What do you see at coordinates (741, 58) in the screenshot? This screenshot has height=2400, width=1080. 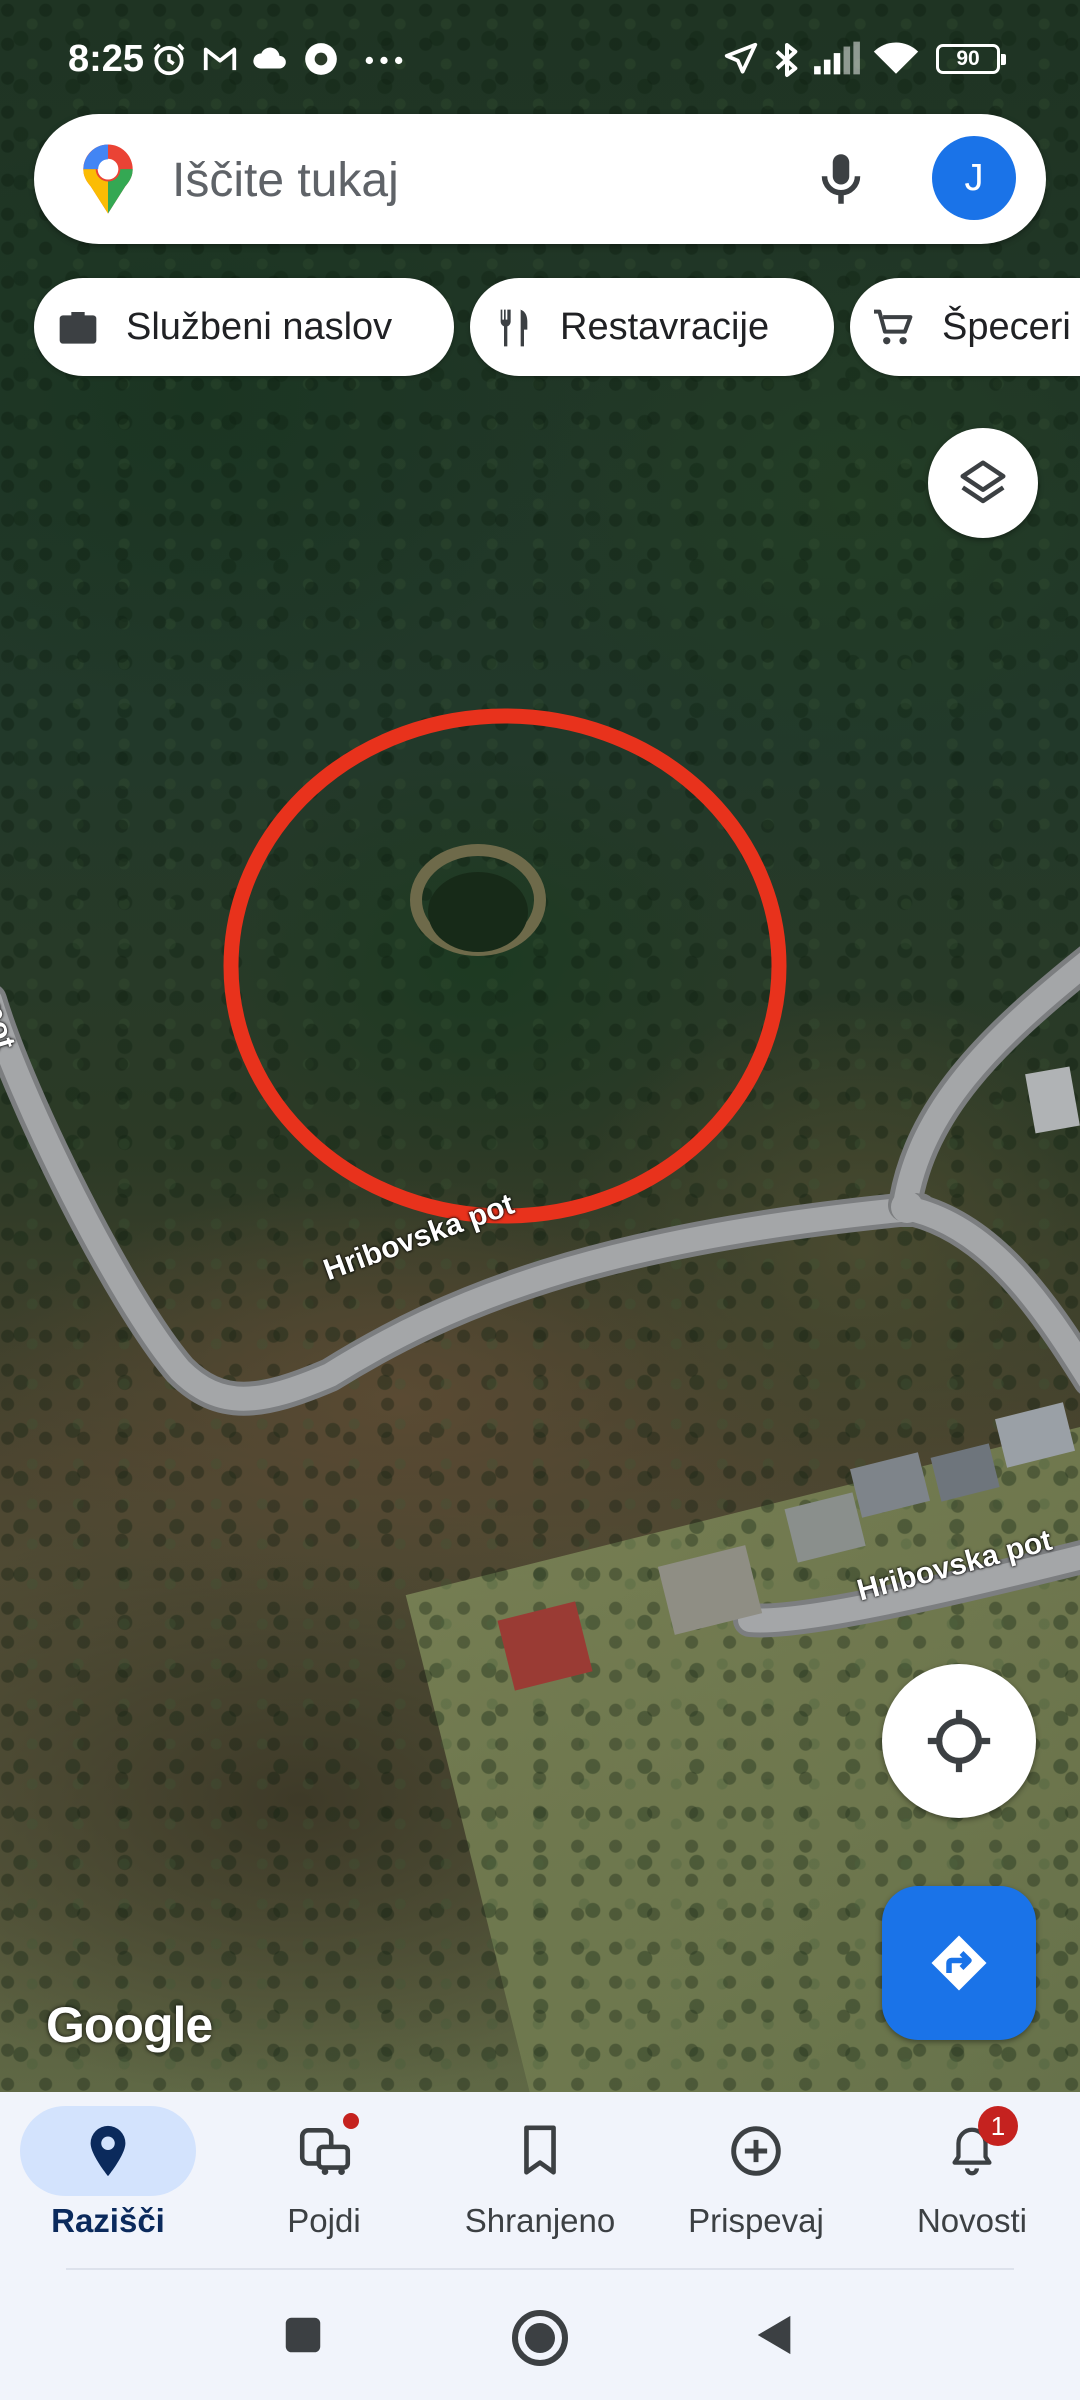 I see `location-arrow-icon` at bounding box center [741, 58].